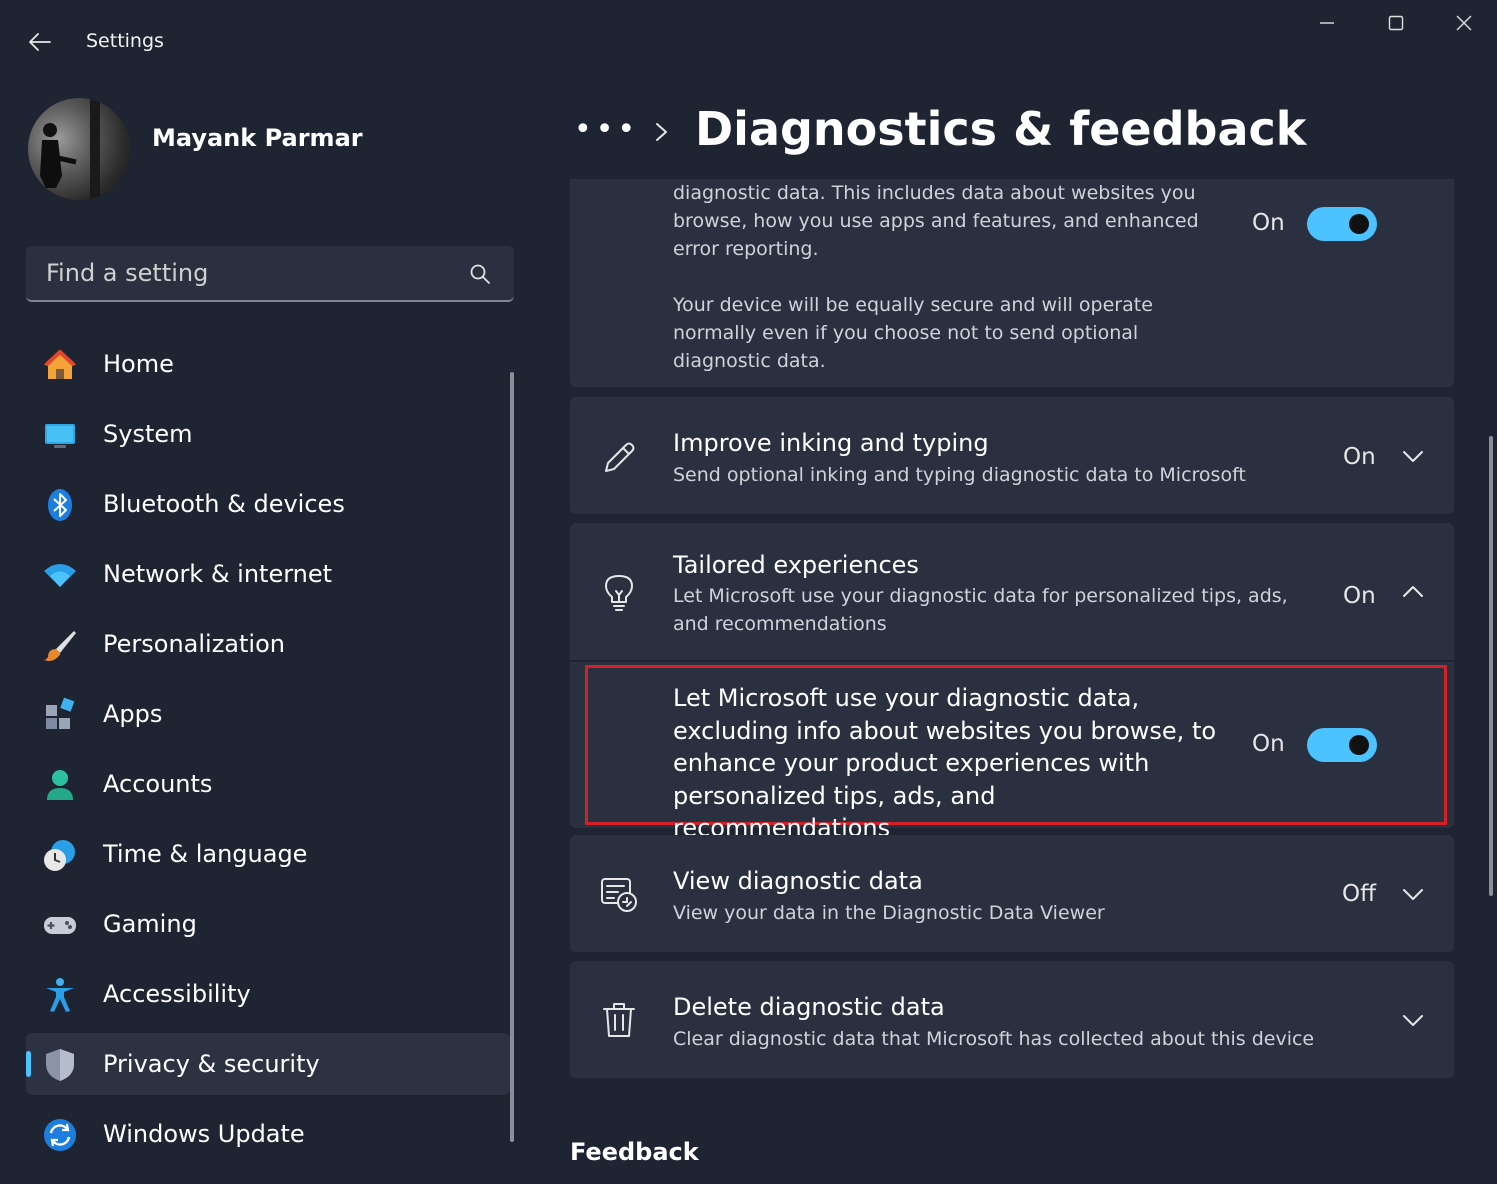 The image size is (1497, 1184). I want to click on avatar, so click(79, 149).